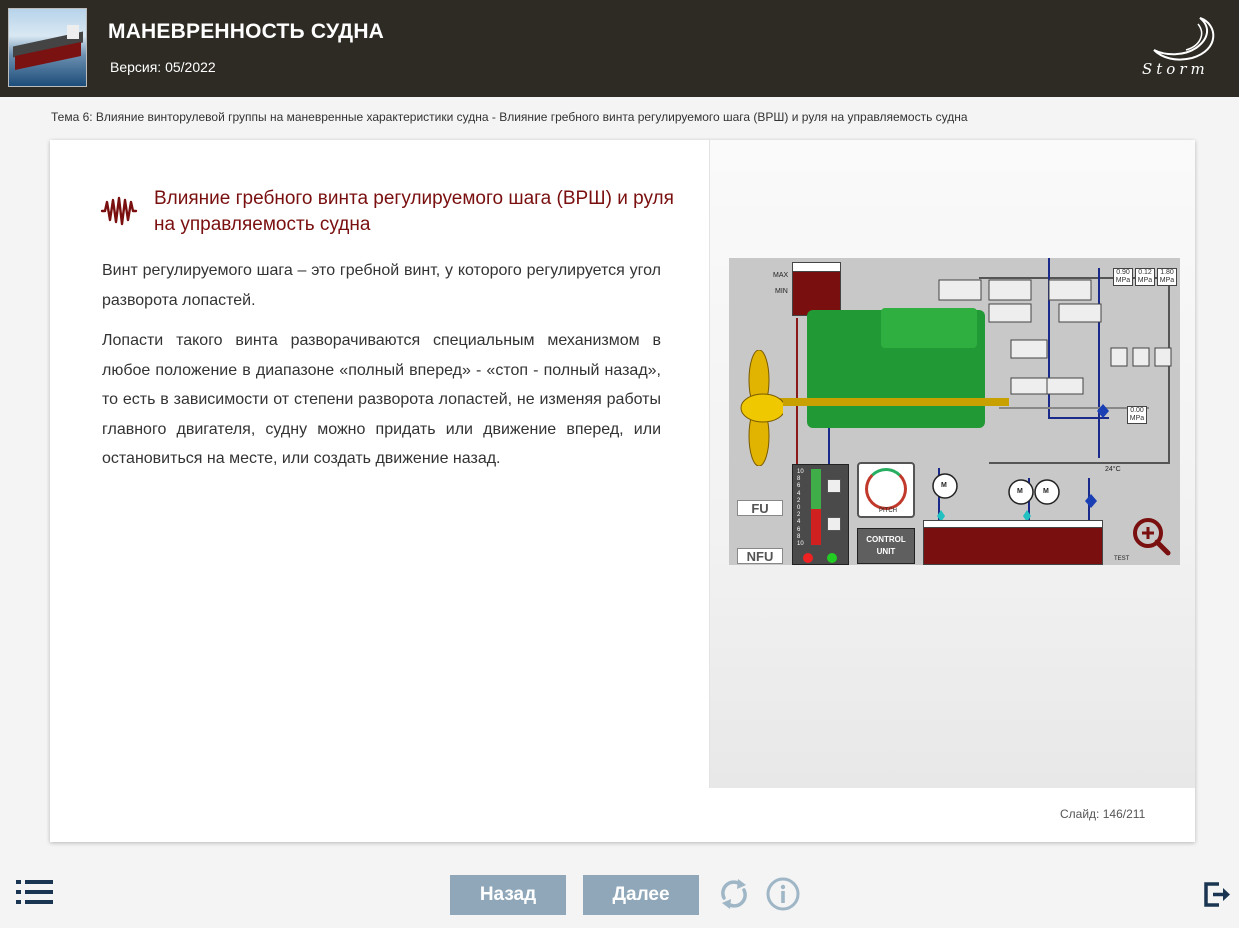 The width and height of the screenshot is (1239, 928). Describe the element at coordinates (760, 508) in the screenshot. I see `fu-button: FU` at that location.